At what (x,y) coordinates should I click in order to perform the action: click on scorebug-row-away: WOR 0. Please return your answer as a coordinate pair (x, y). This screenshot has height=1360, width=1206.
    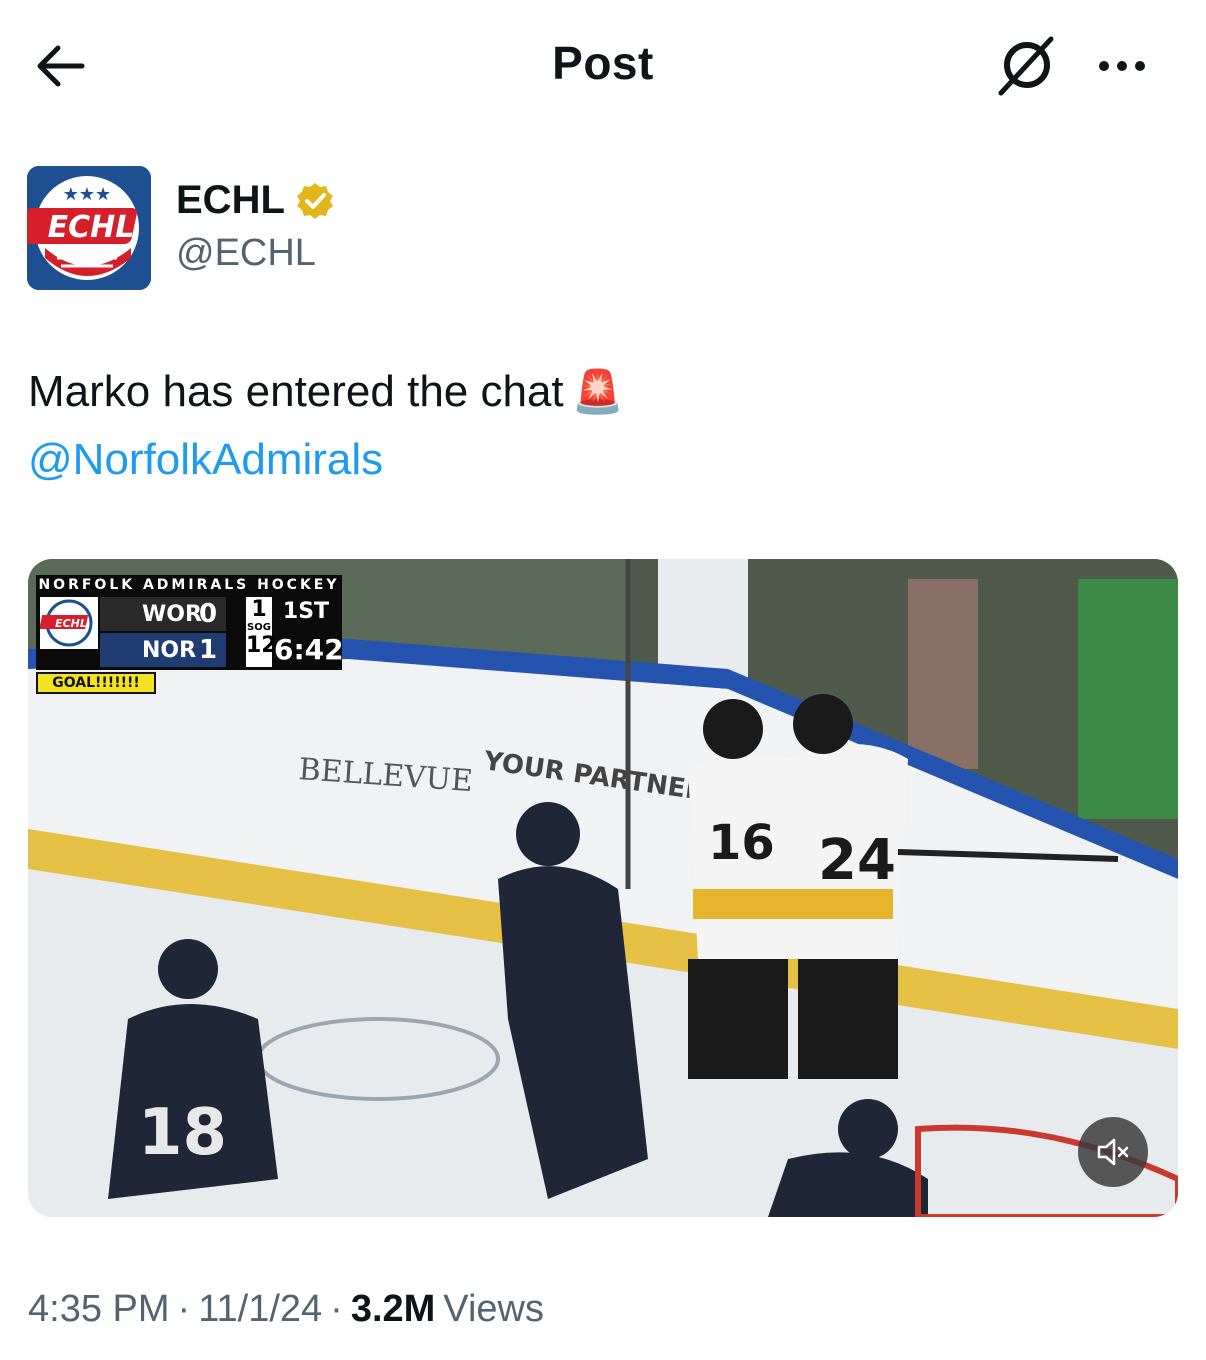
    Looking at the image, I should click on (163, 614).